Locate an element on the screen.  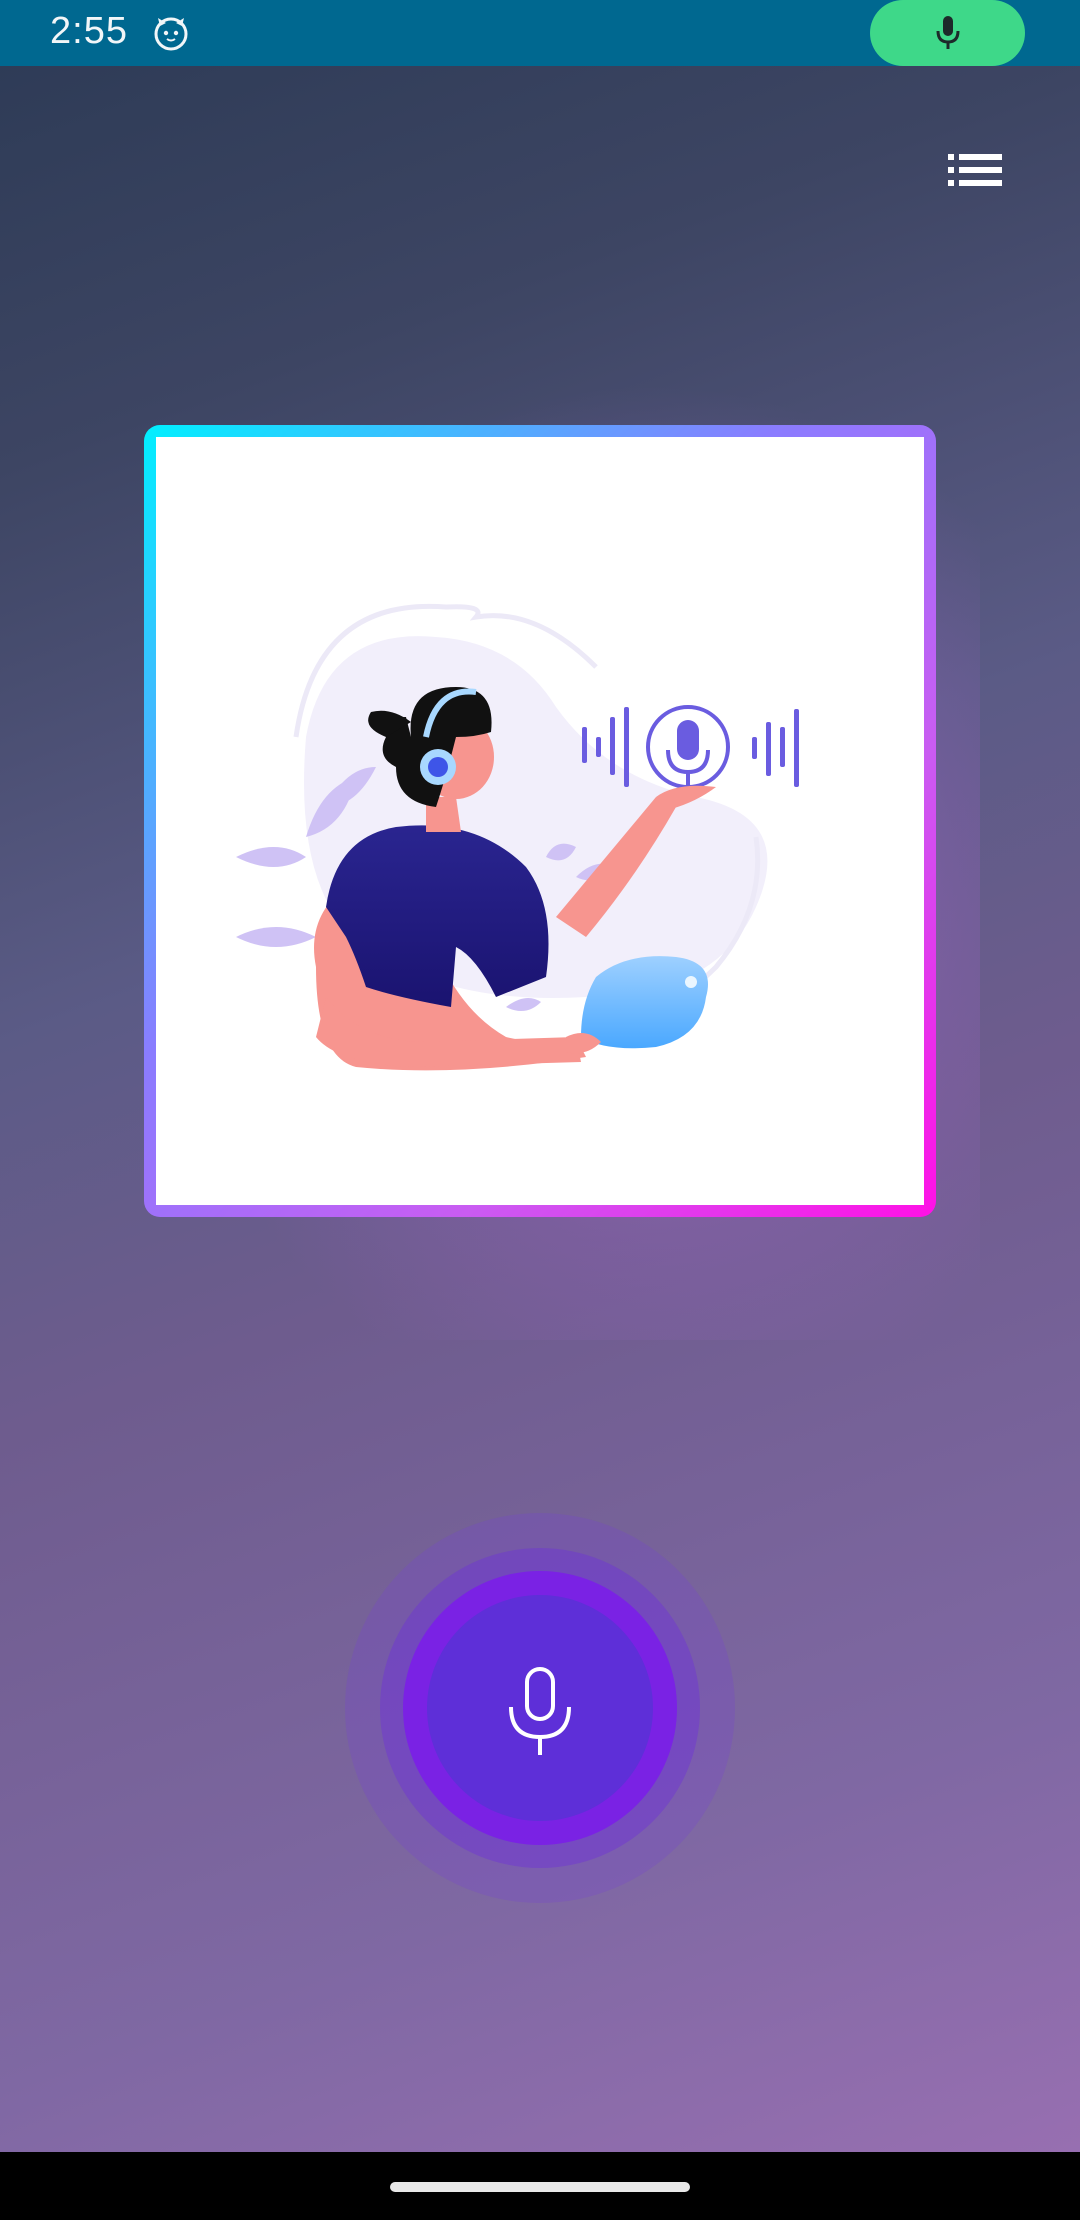
status-bar: 2:55 is located at coordinates (540, 33).